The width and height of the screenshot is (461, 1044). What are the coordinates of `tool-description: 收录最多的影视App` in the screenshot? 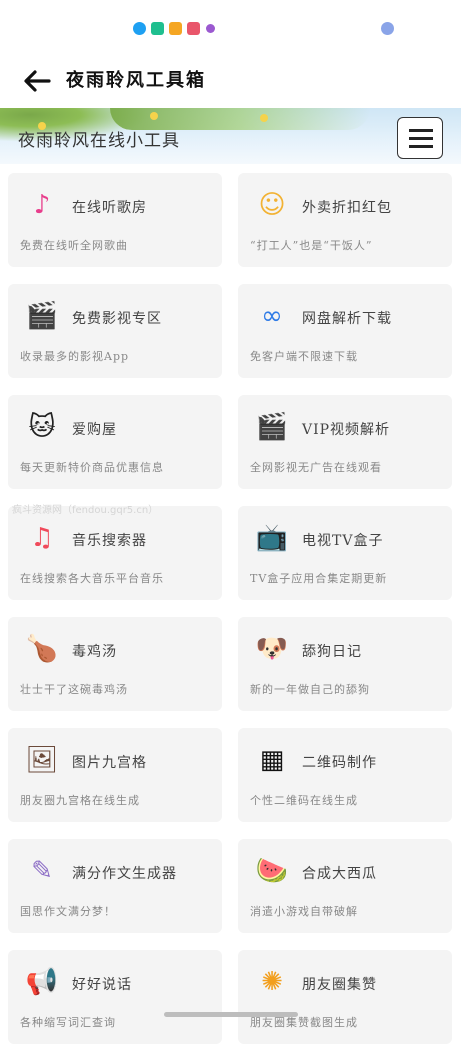 It's located at (75, 356).